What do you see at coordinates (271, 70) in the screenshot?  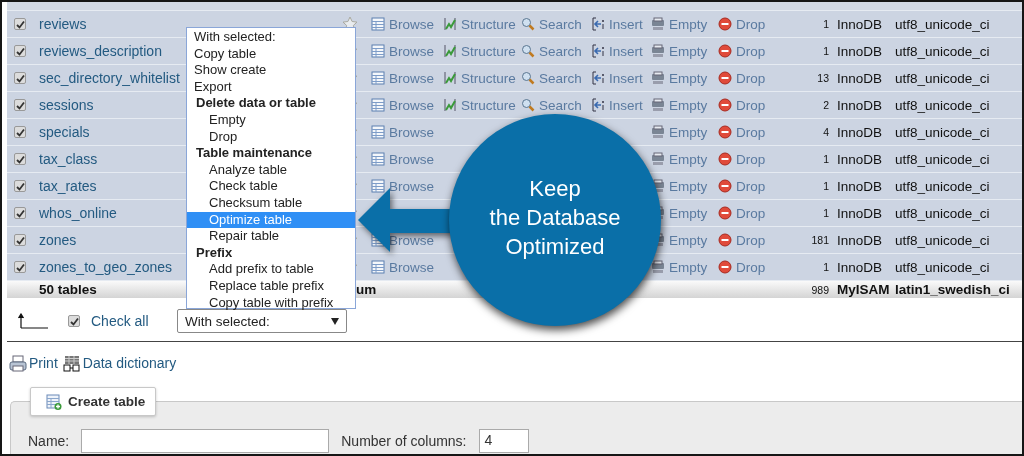 I see `menu-item: Show create` at bounding box center [271, 70].